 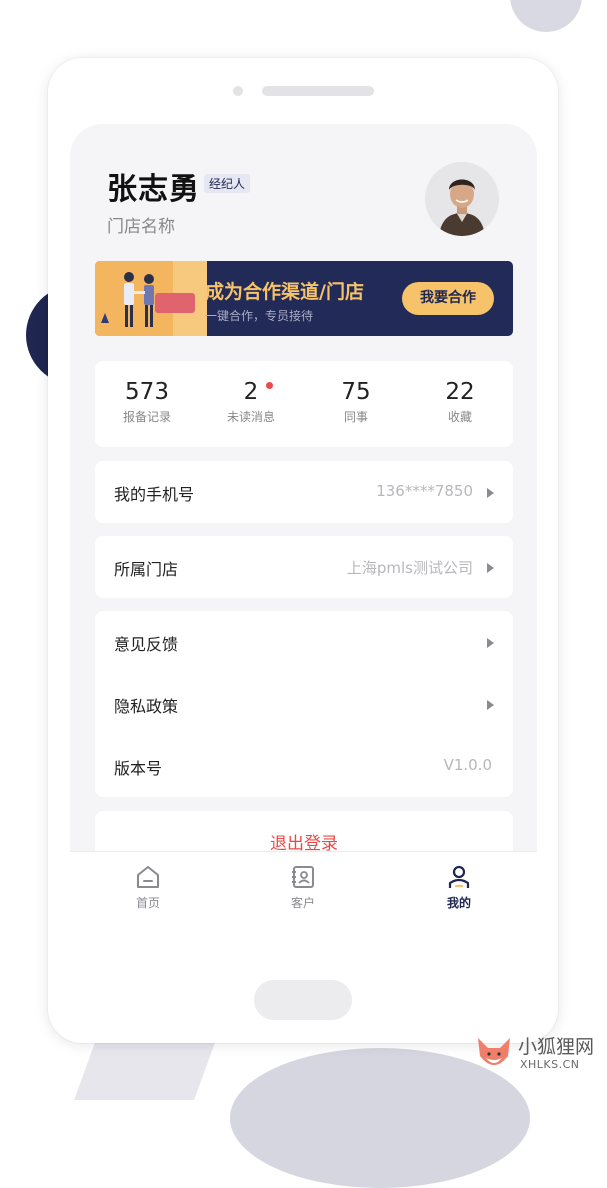 I want to click on person-icon, so click(x=459, y=876).